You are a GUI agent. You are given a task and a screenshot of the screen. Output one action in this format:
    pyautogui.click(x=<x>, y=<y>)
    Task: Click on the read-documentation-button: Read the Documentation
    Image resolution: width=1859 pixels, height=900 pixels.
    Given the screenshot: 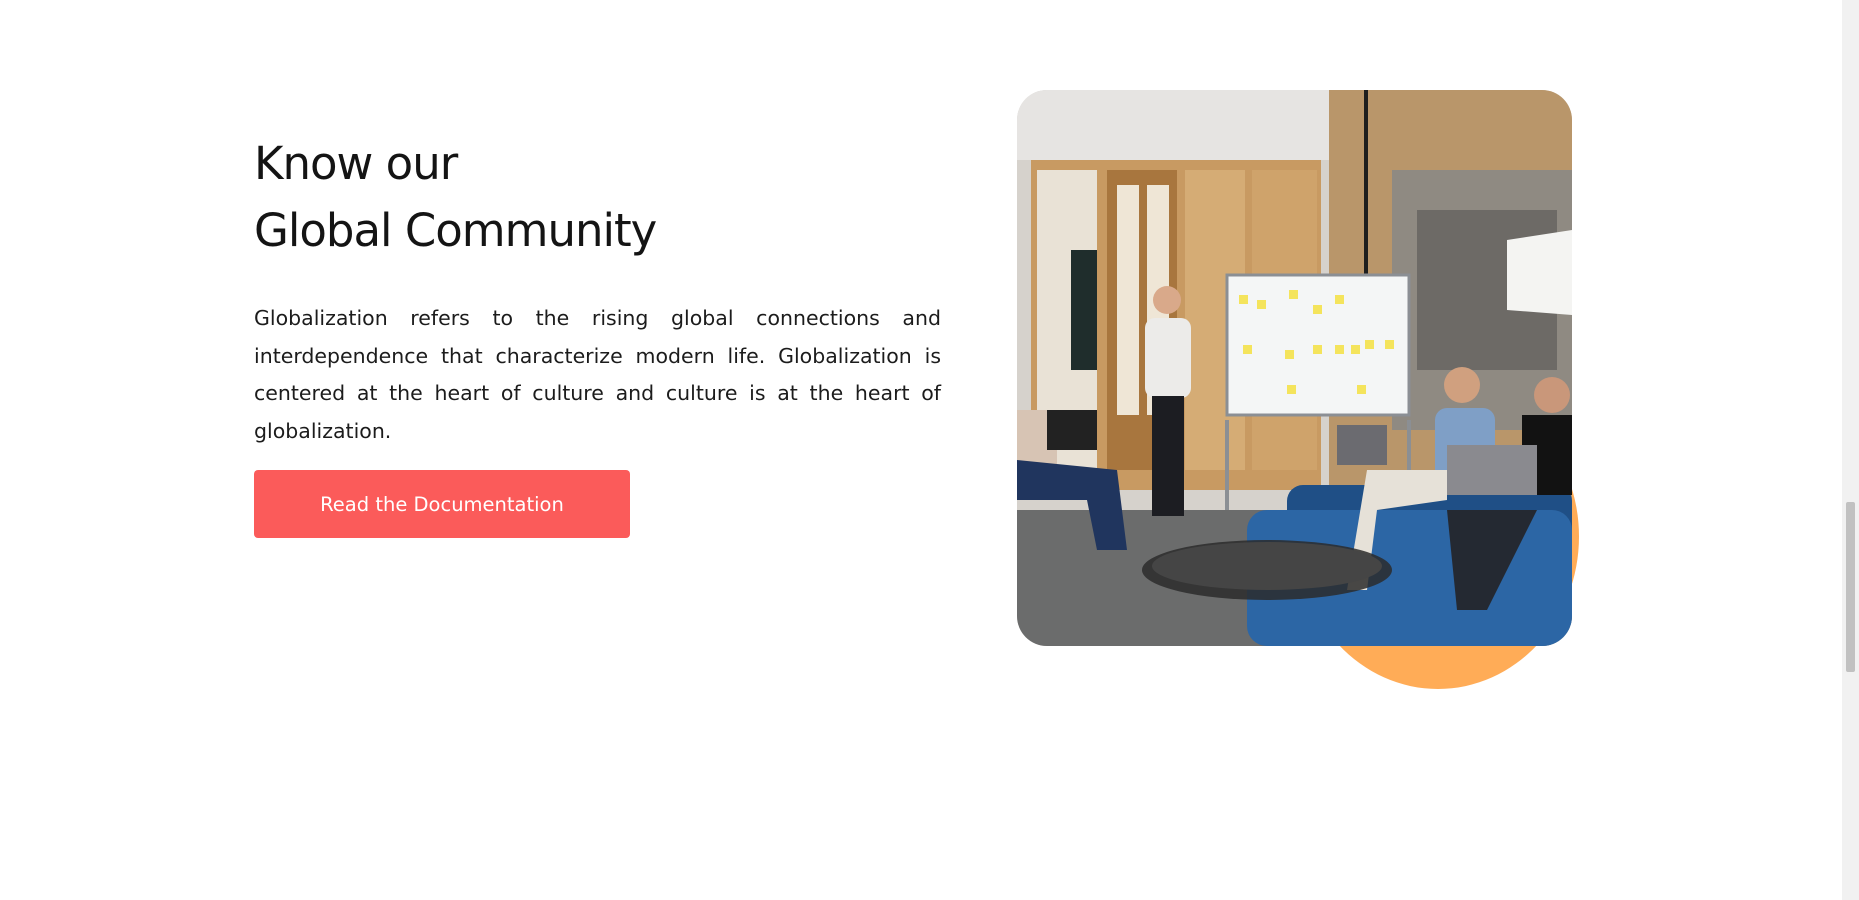 What is the action you would take?
    pyautogui.click(x=442, y=504)
    